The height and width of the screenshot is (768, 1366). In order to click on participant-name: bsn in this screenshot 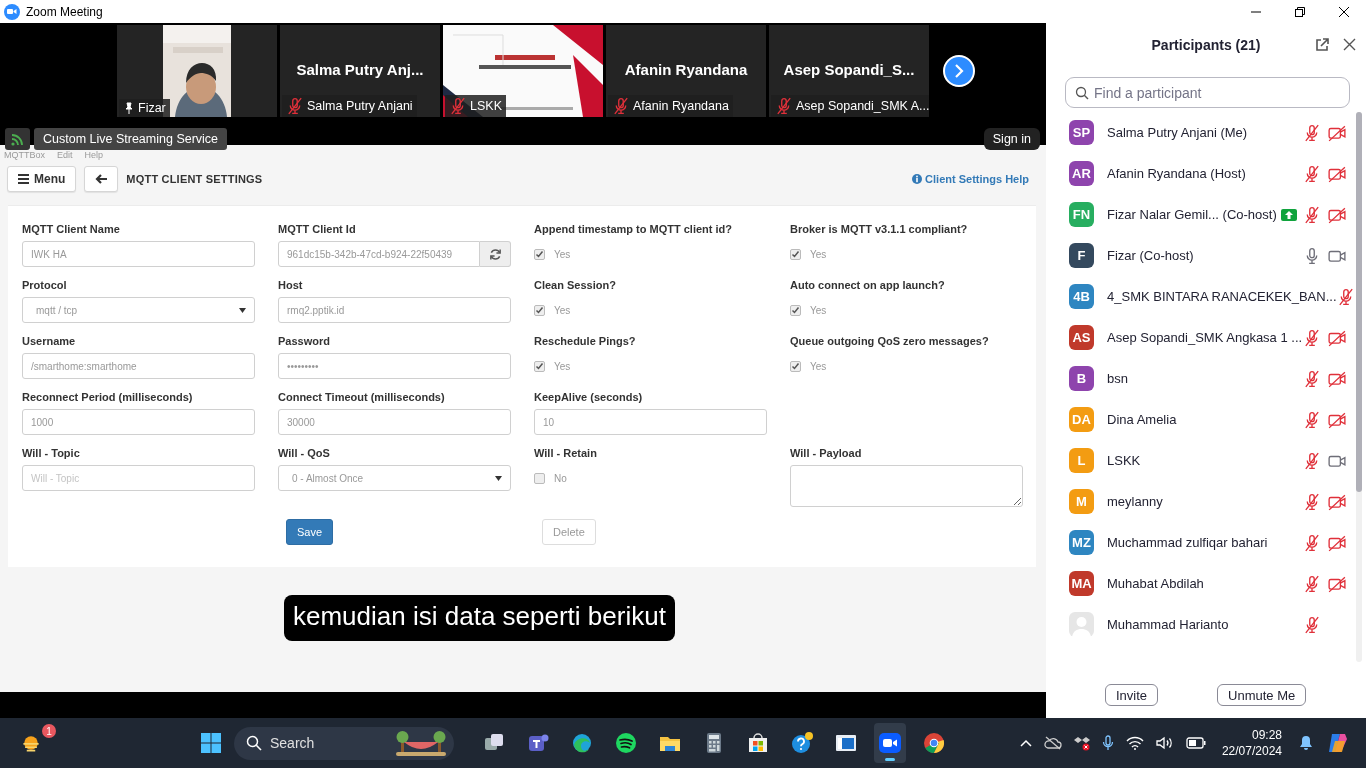, I will do `click(1117, 378)`.